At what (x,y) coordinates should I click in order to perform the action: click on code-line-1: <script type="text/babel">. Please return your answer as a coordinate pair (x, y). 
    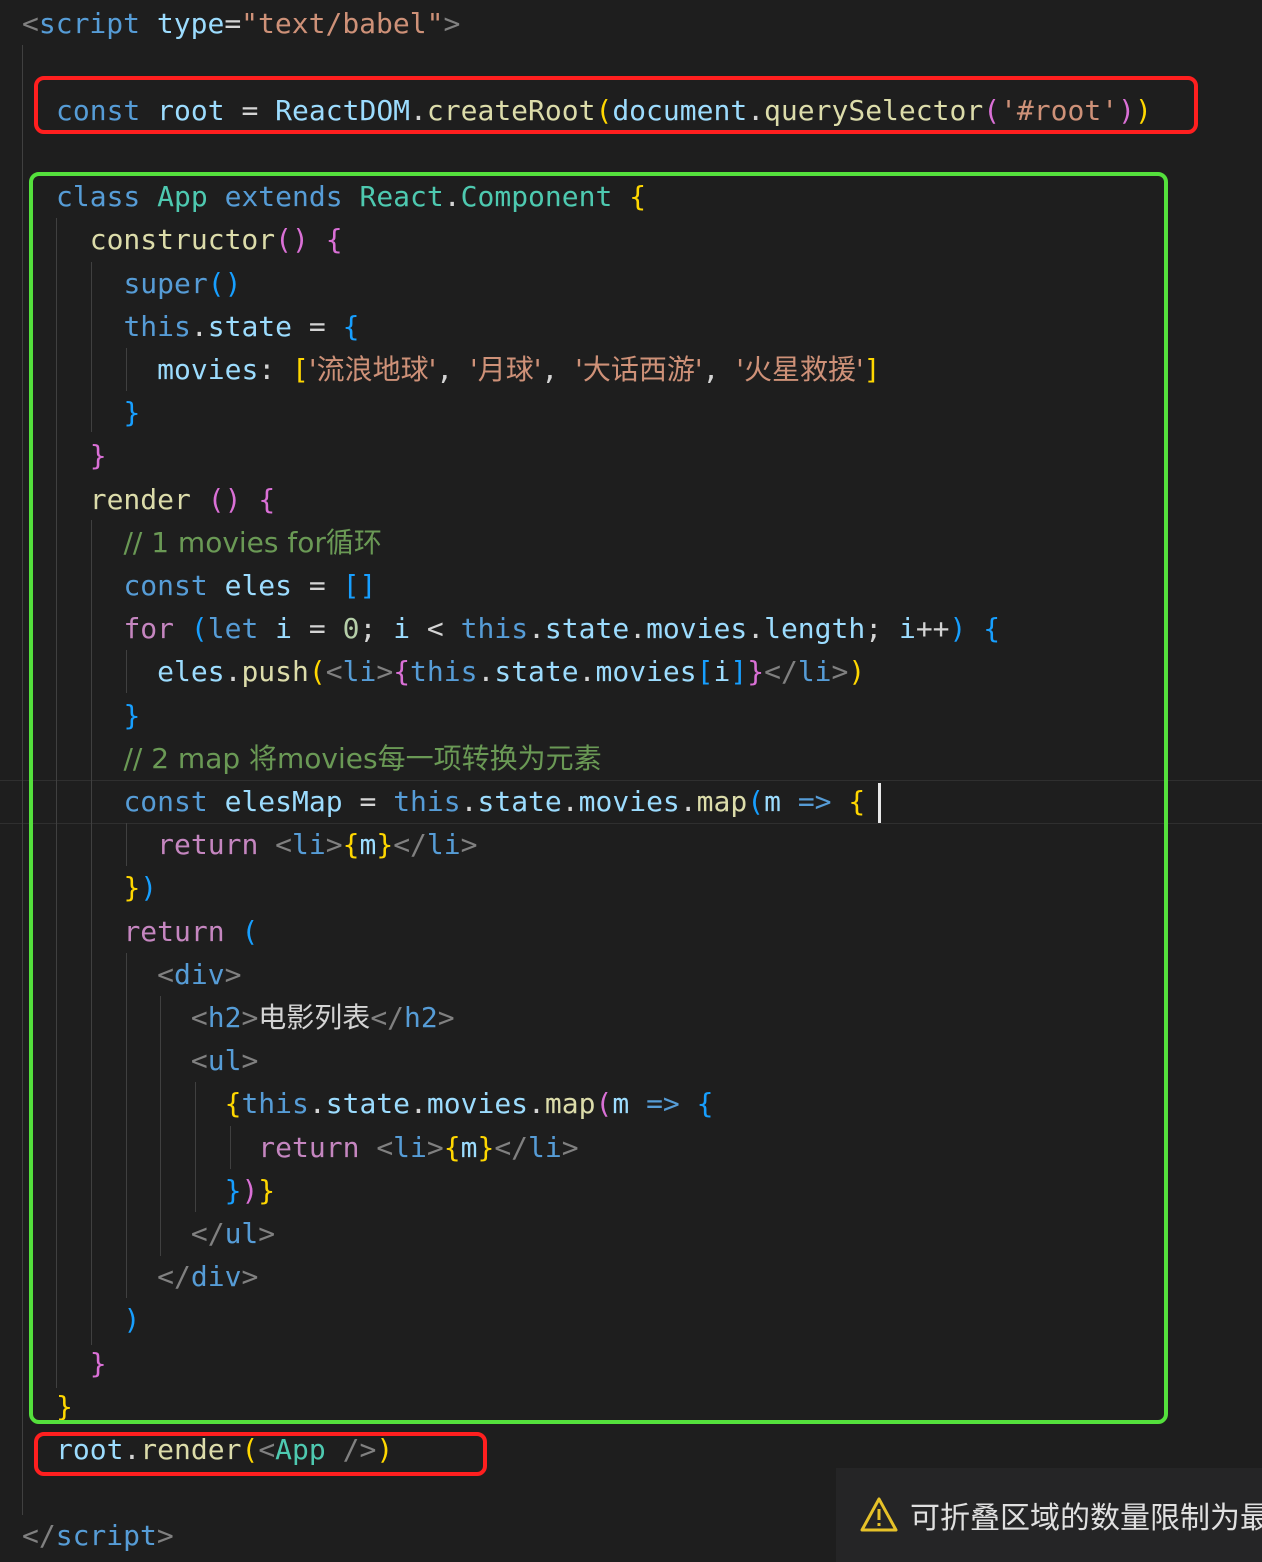
    Looking at the image, I should click on (241, 23).